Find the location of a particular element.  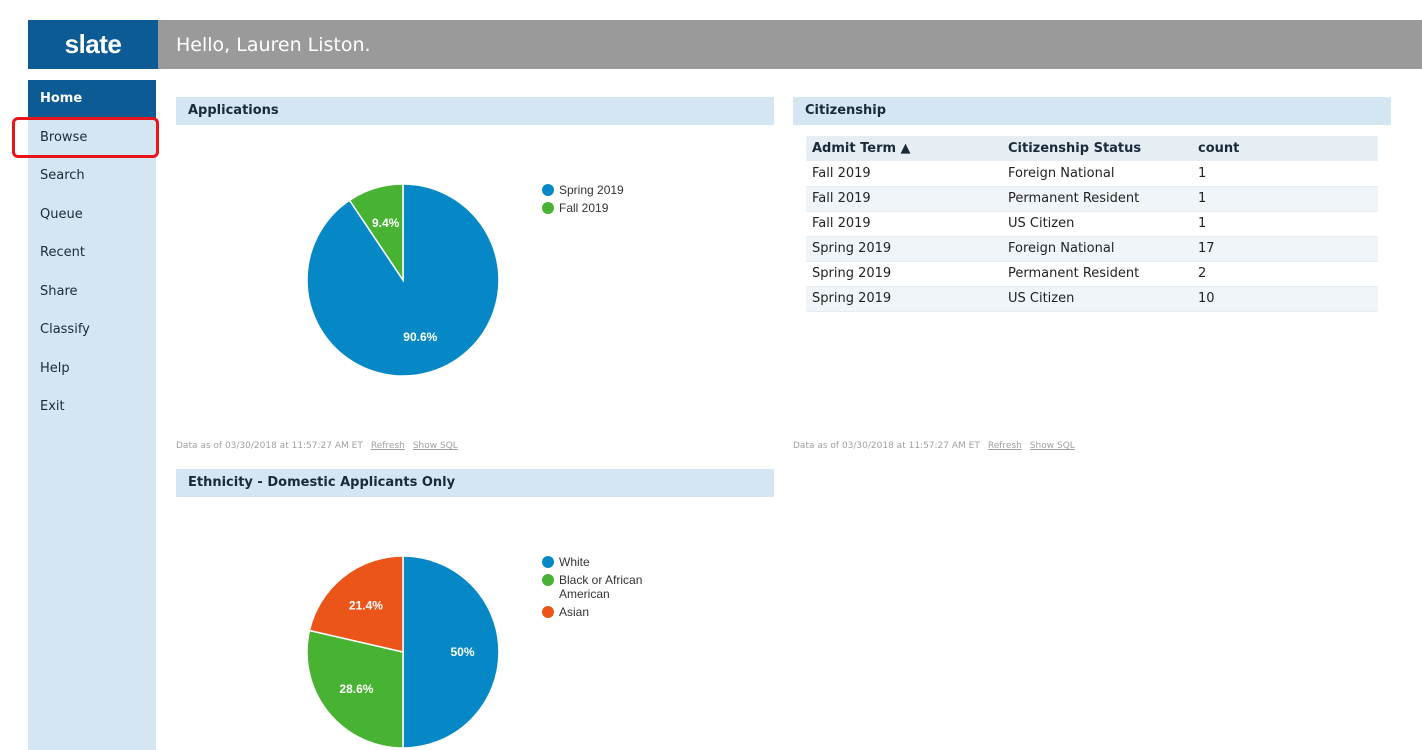

ethnicity-legend: White Black or African American Asian is located at coordinates (610, 589).